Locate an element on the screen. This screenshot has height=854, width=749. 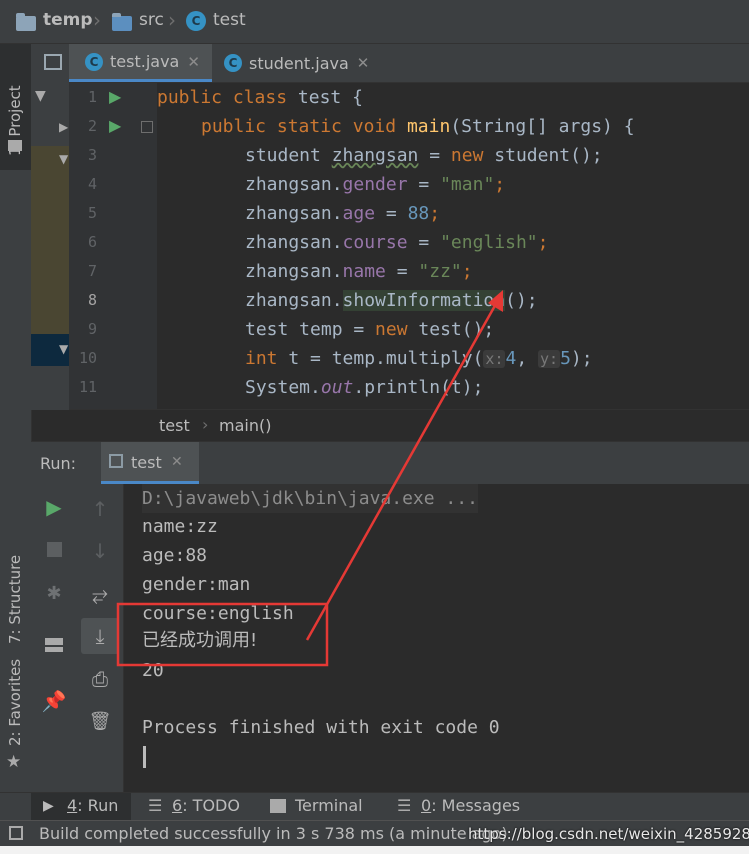
toolwindow-messages: ☰ 0: Messages is located at coordinates (465, 807).